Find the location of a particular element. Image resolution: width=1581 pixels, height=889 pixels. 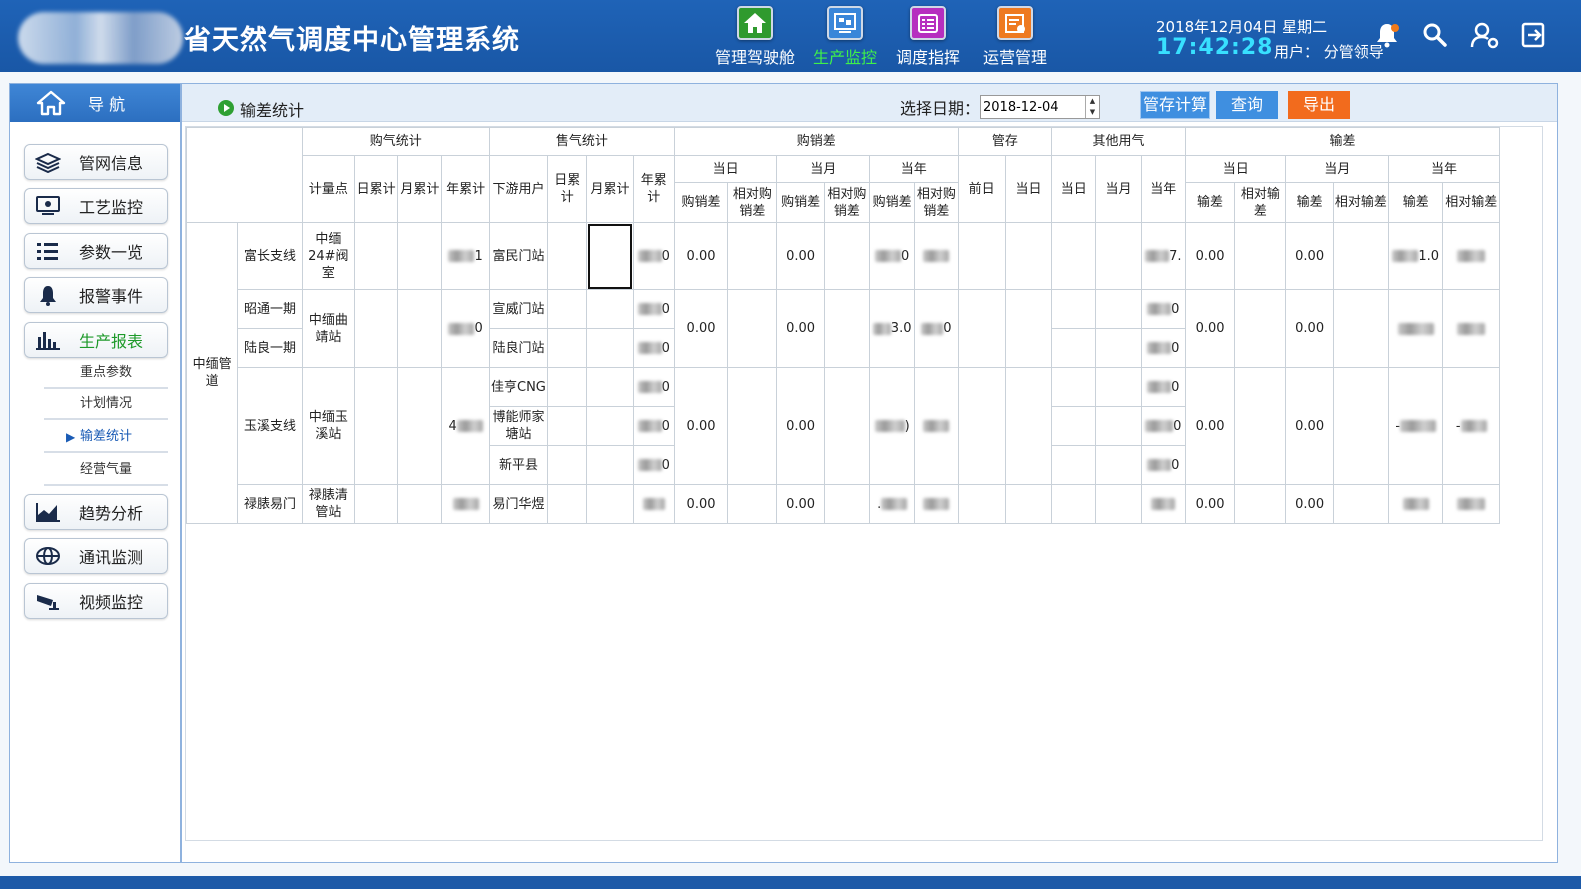

search-icon is located at coordinates (1435, 35).